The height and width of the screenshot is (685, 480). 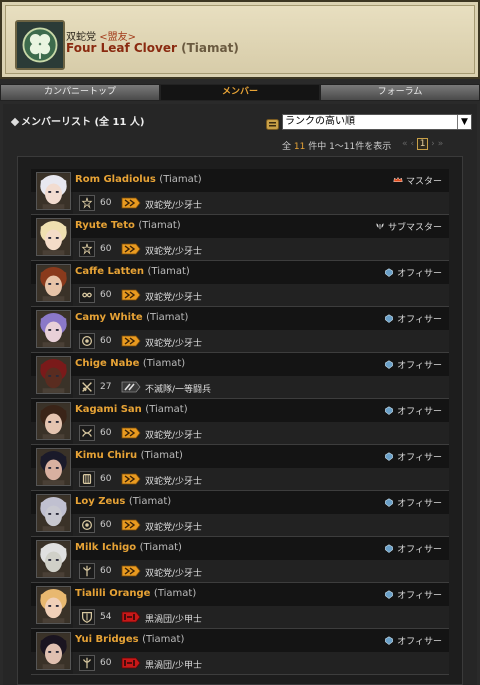 What do you see at coordinates (240, 330) in the screenshot?
I see `member-row: Camy White (Tiamat) オフィサー 60 双蛇党/少牙士` at bounding box center [240, 330].